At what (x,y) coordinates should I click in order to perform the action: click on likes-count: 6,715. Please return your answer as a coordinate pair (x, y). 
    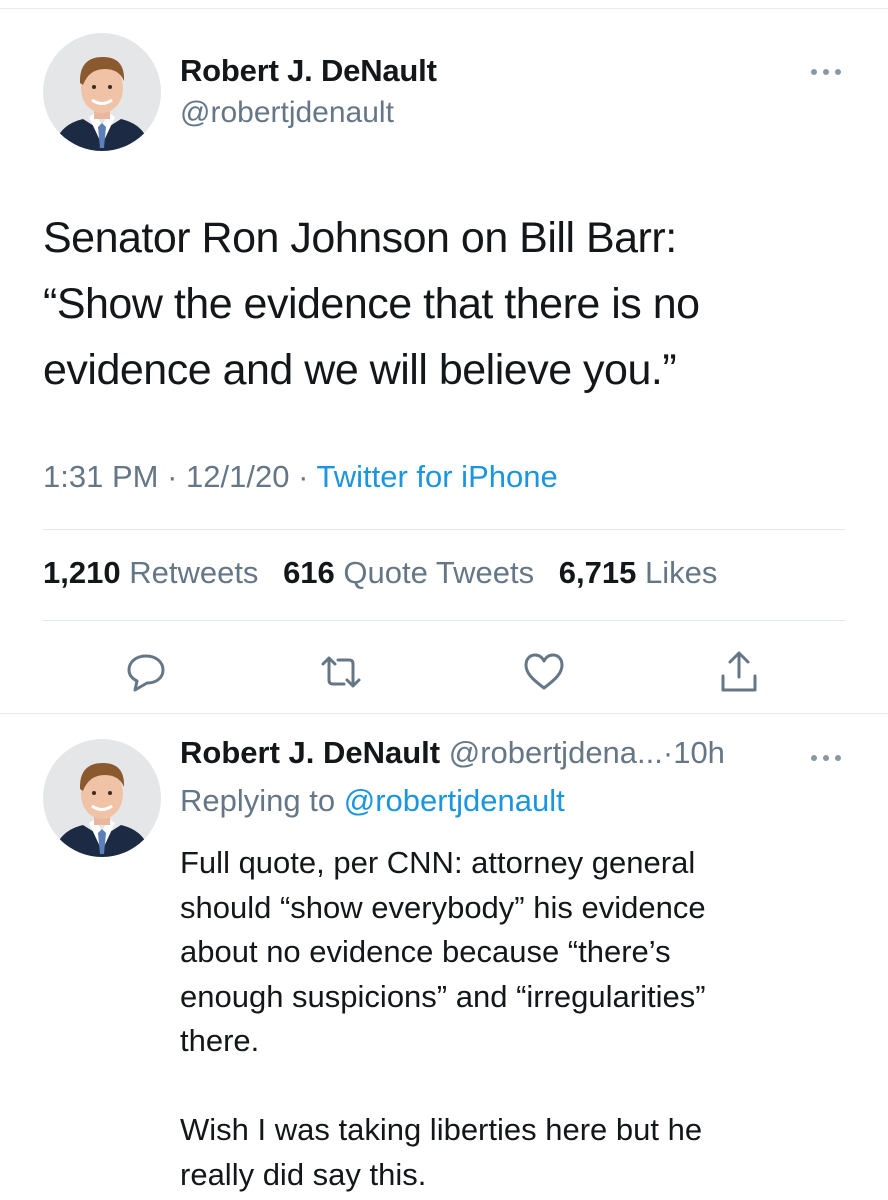
    Looking at the image, I should click on (597, 572).